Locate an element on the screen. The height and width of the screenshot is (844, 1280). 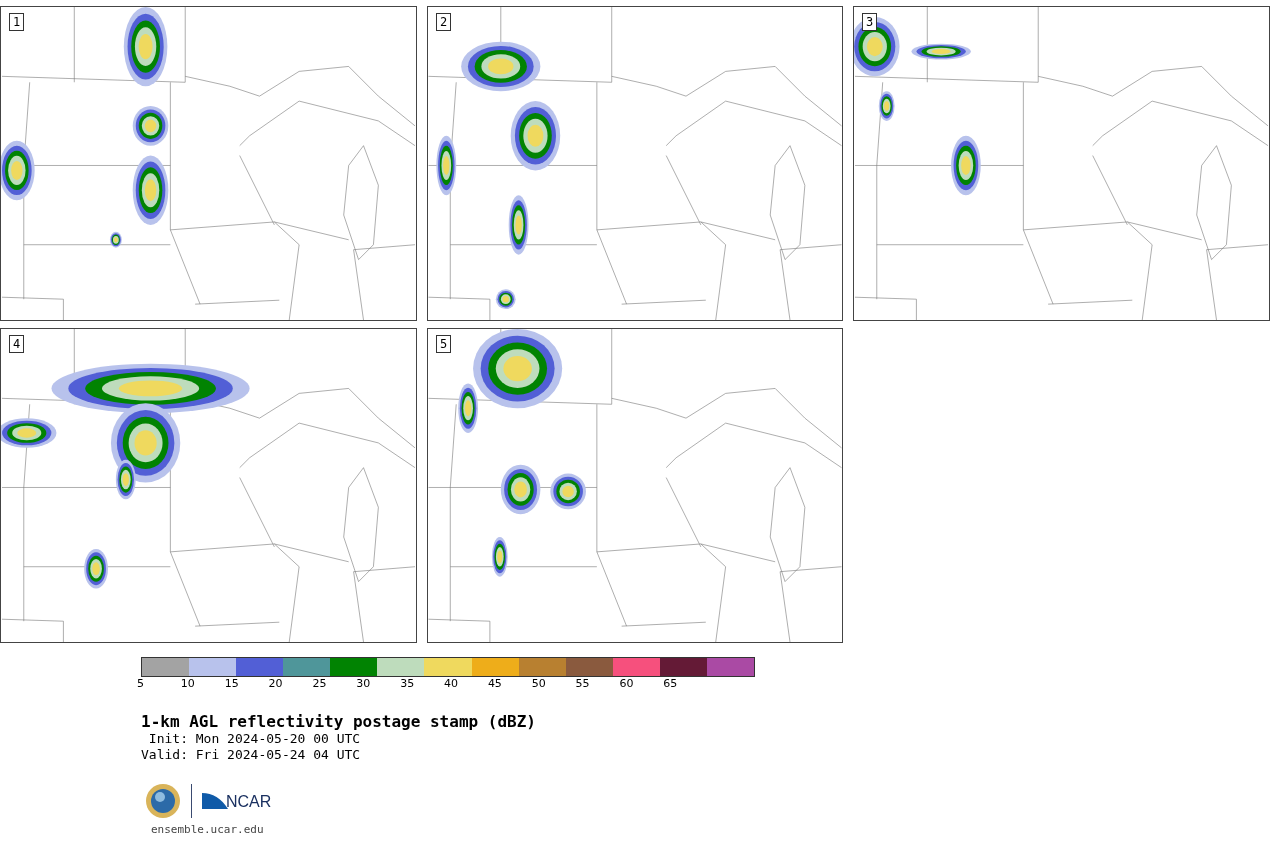
ncar-logo-icon is located at coordinates (215, 801).